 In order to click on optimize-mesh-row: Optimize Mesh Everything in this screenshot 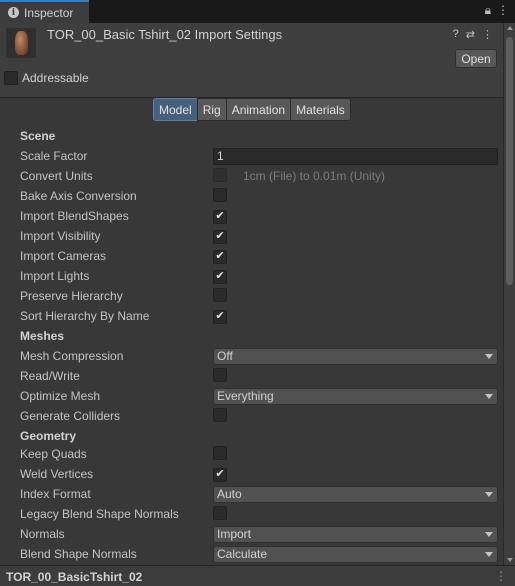, I will do `click(251, 396)`.